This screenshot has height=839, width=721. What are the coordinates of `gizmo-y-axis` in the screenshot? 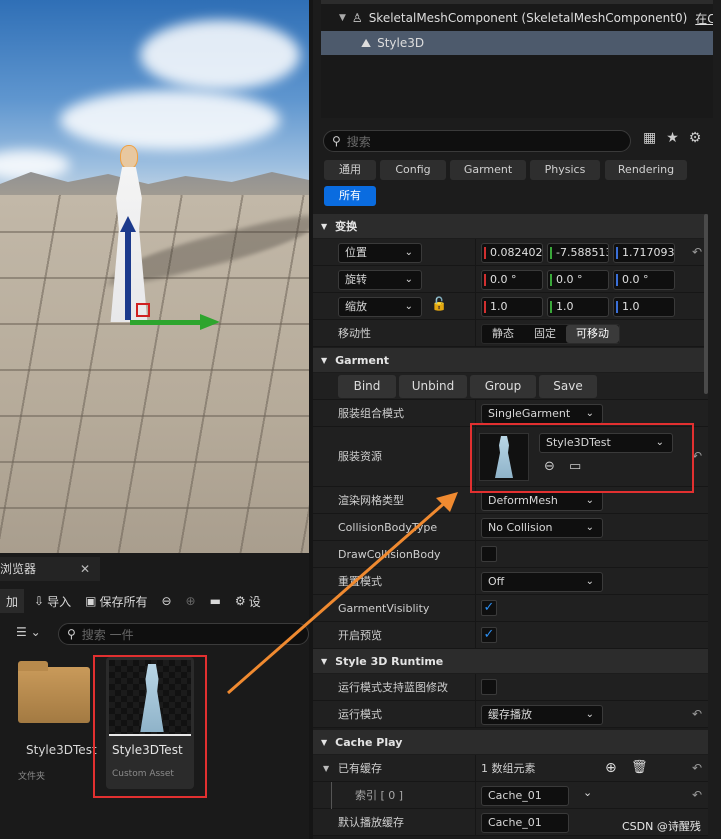 It's located at (175, 322).